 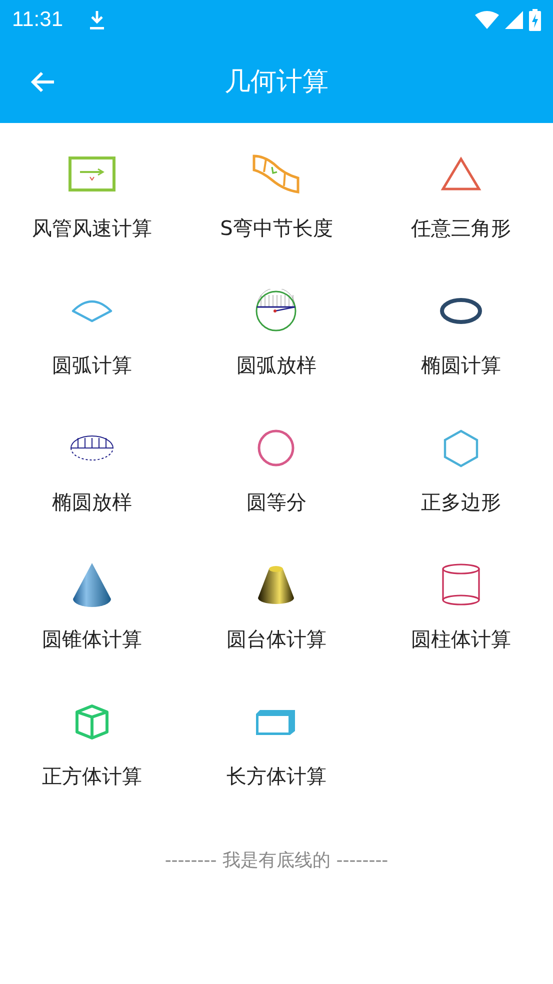 I want to click on tool-label: 风管风速计算, so click(x=92, y=228).